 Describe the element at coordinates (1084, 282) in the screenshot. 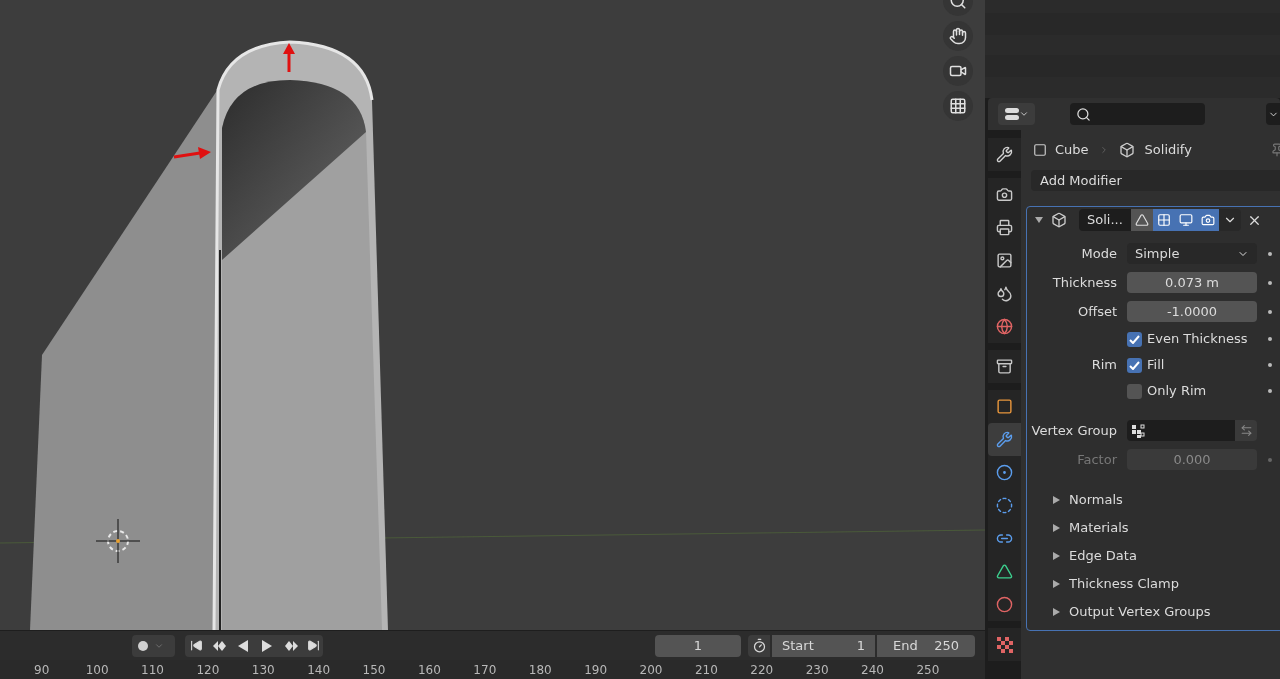

I see `field-label: Thickness` at that location.